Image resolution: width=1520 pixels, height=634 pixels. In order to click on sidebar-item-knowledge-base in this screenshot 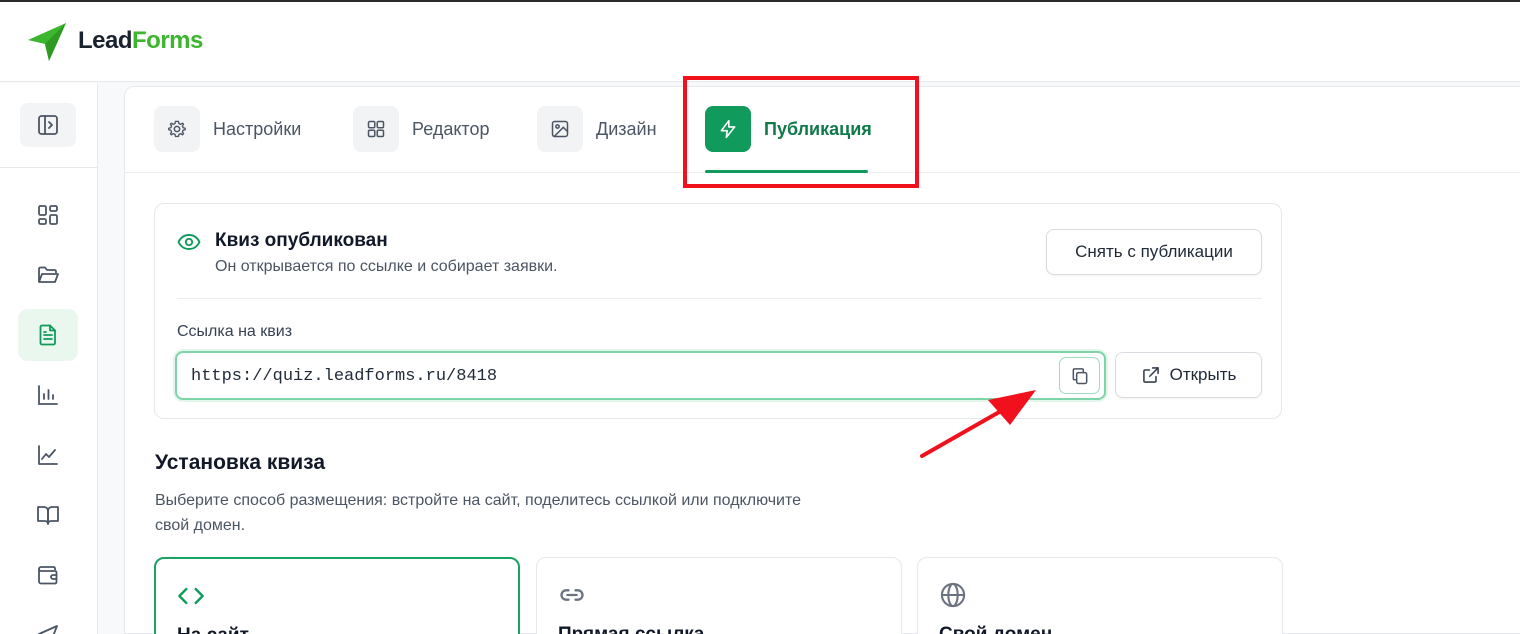, I will do `click(48, 515)`.